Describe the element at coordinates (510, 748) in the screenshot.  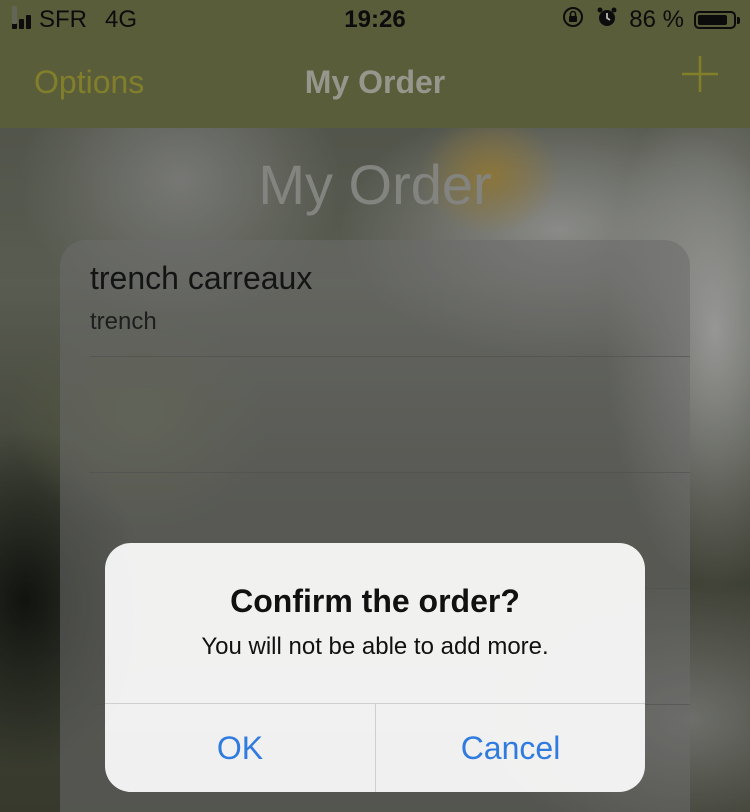
I see `cancel-button: Cancel` at that location.